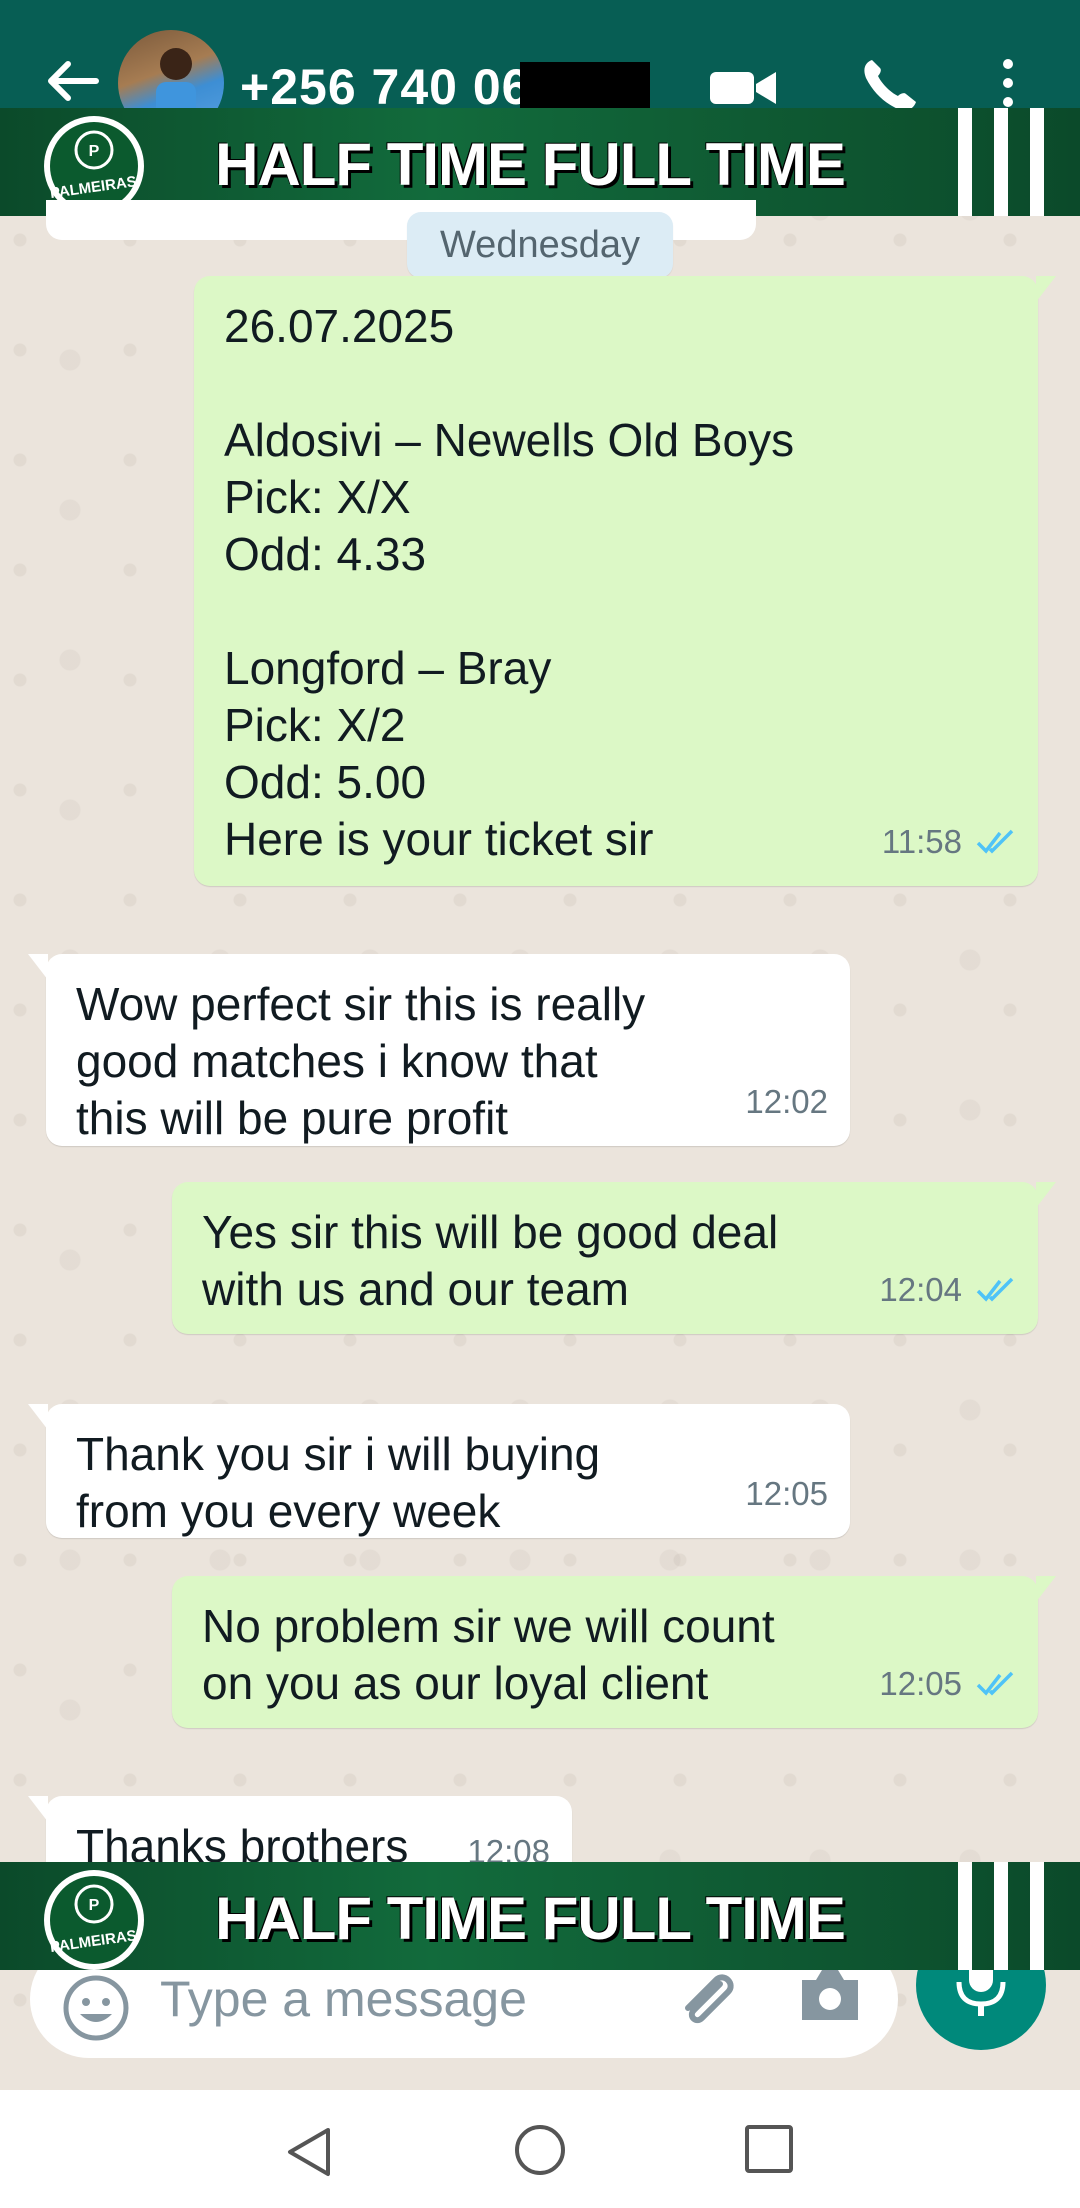 This screenshot has width=1080, height=2208. What do you see at coordinates (292, 1118) in the screenshot?
I see `message-text: this will be pure profit` at bounding box center [292, 1118].